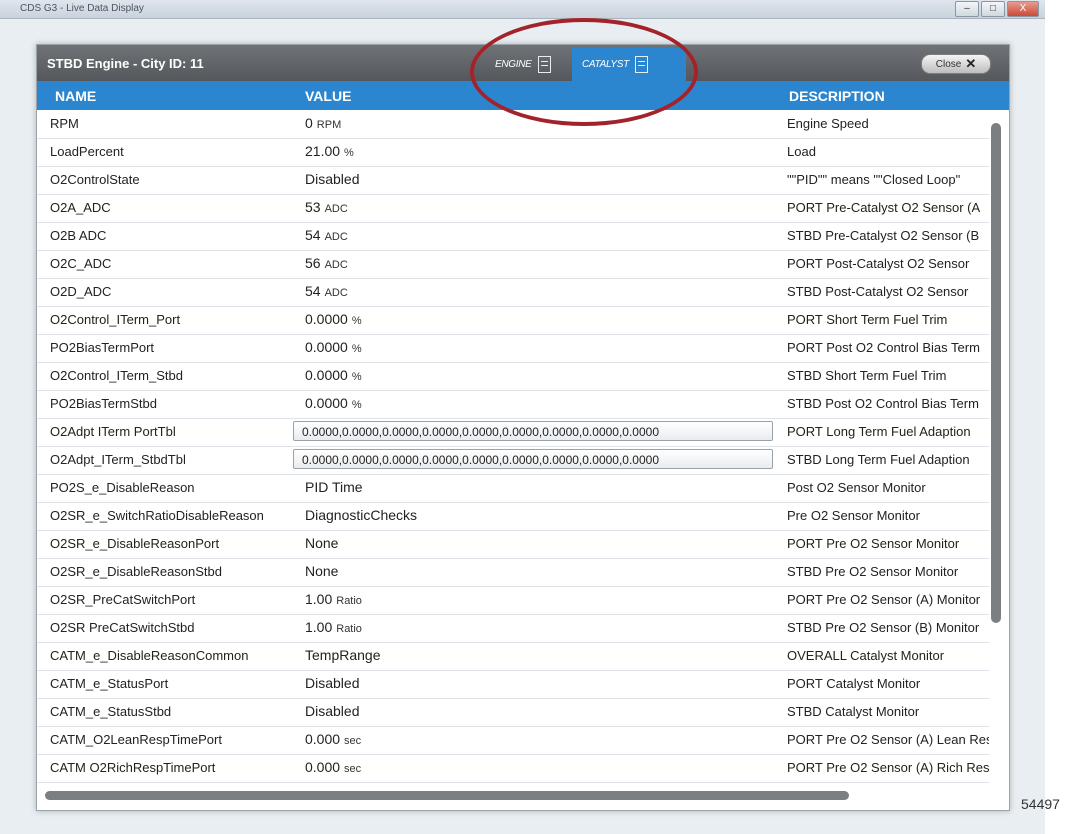 This screenshot has height=834, width=1075. What do you see at coordinates (540, 627) in the screenshot?
I see `cell-value: 1.00 Ratio` at bounding box center [540, 627].